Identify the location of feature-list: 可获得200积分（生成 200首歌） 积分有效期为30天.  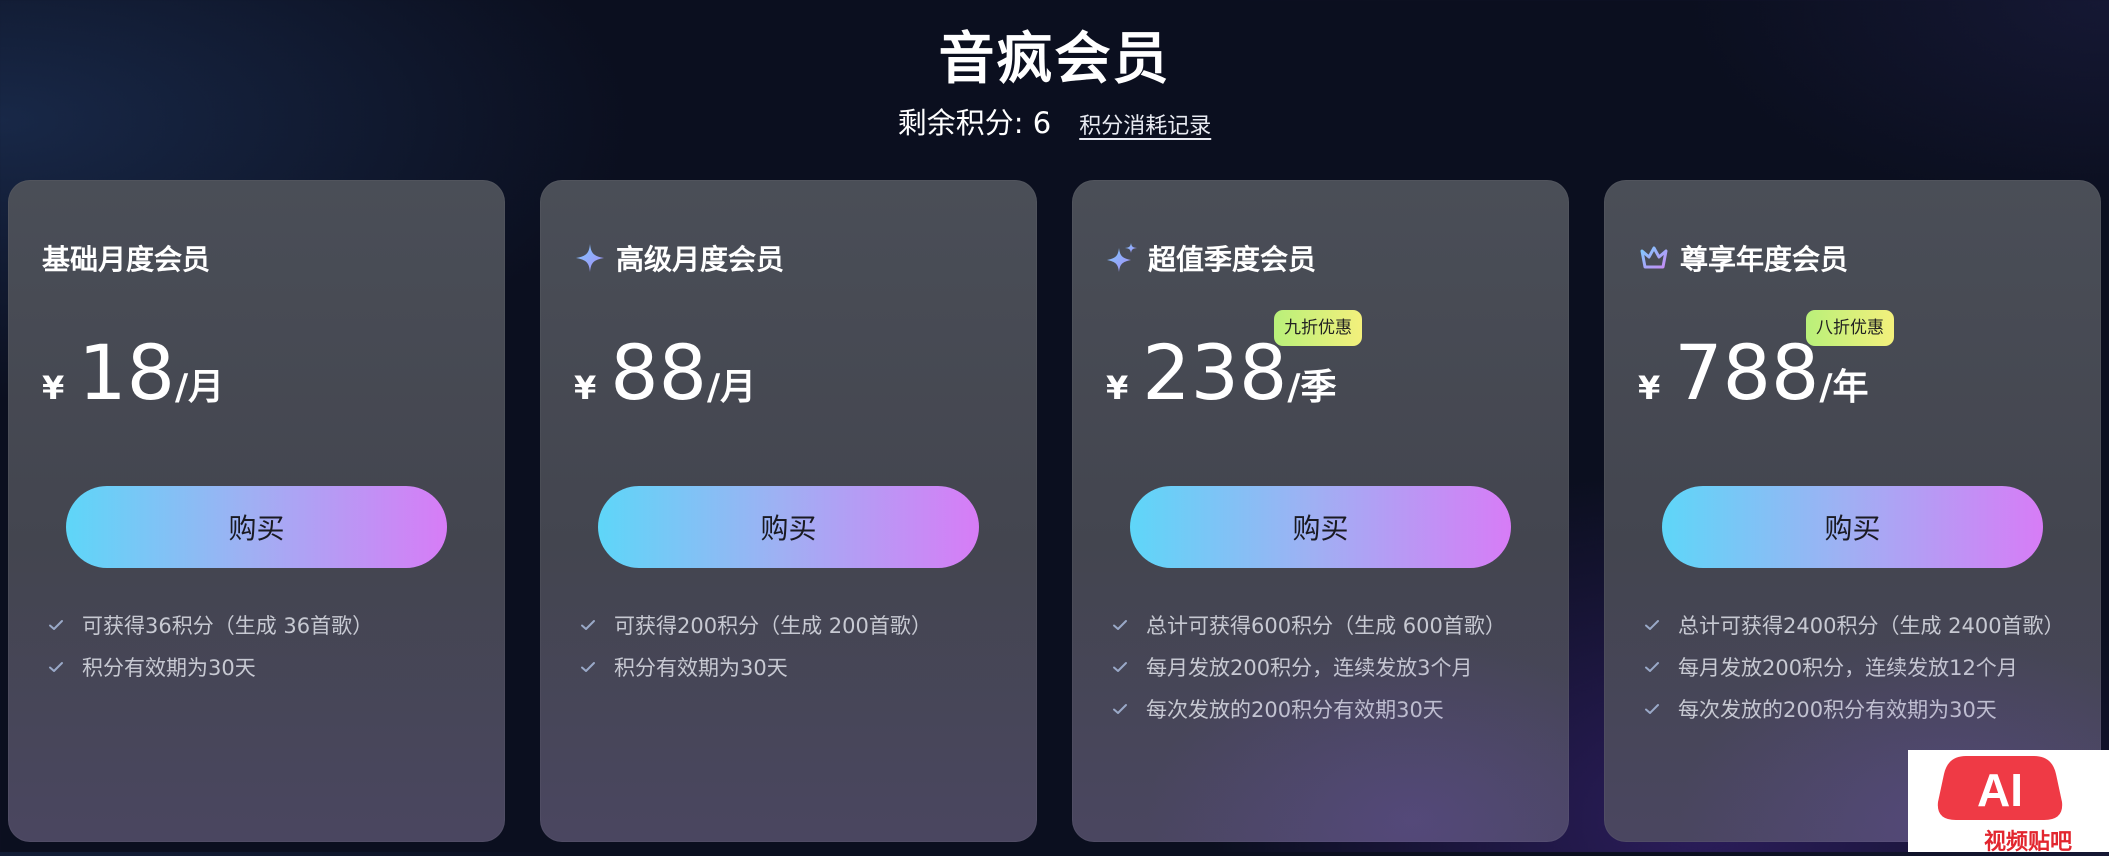
(756, 646).